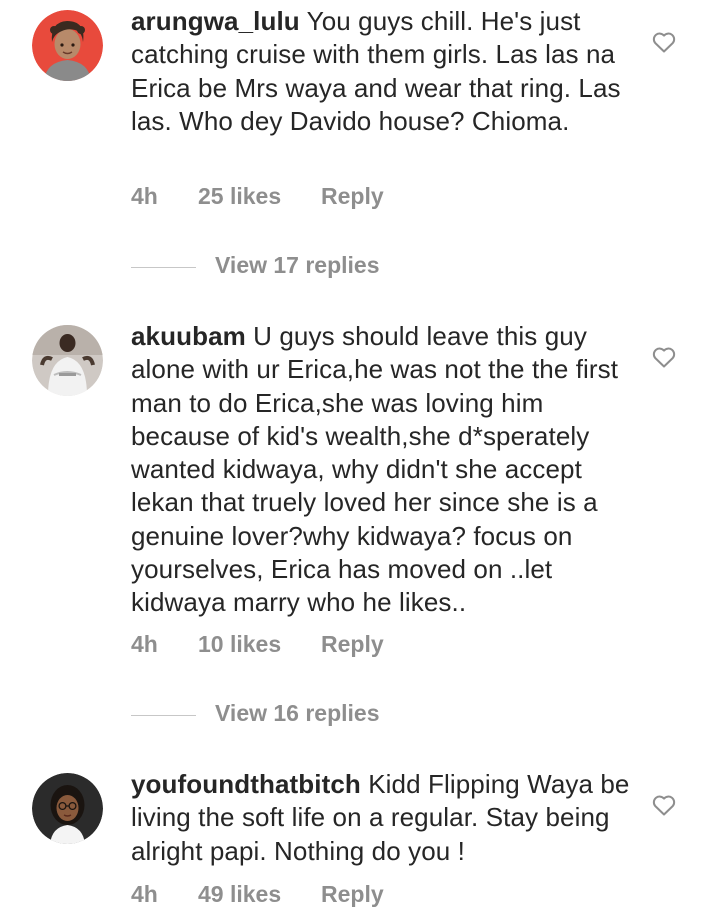 The width and height of the screenshot is (719, 913). I want to click on comment-likes: 49 likes, so click(239, 894).